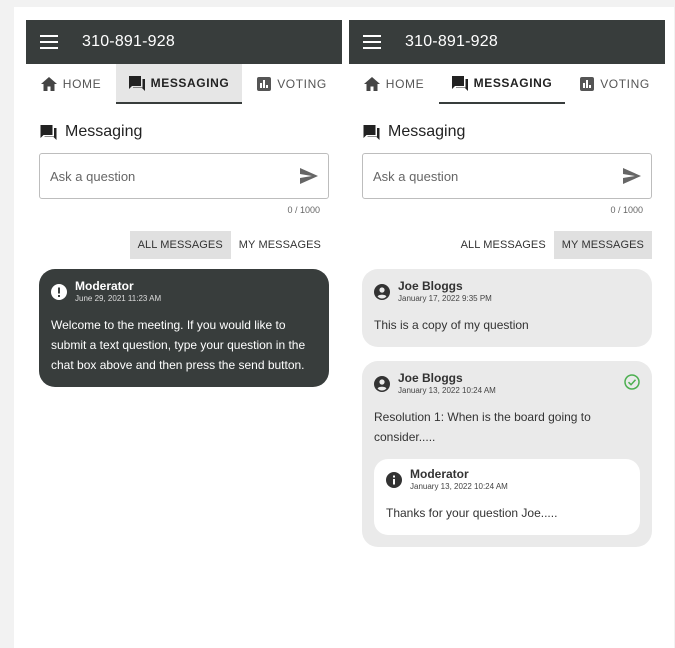 Image resolution: width=675 pixels, height=648 pixels. What do you see at coordinates (439, 474) in the screenshot?
I see `reply-author: Moderator` at bounding box center [439, 474].